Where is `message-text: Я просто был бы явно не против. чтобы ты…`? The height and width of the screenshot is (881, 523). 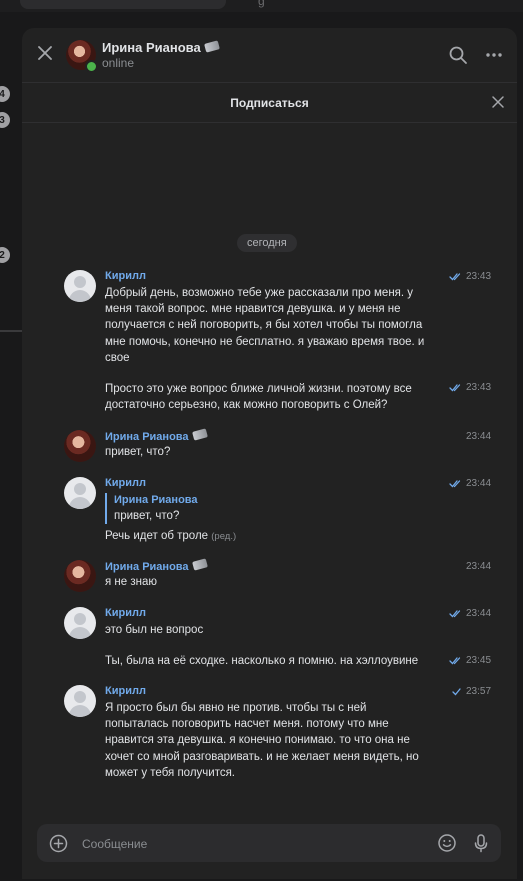 message-text: Я просто был бы явно не против. чтобы ты… is located at coordinates (262, 740).